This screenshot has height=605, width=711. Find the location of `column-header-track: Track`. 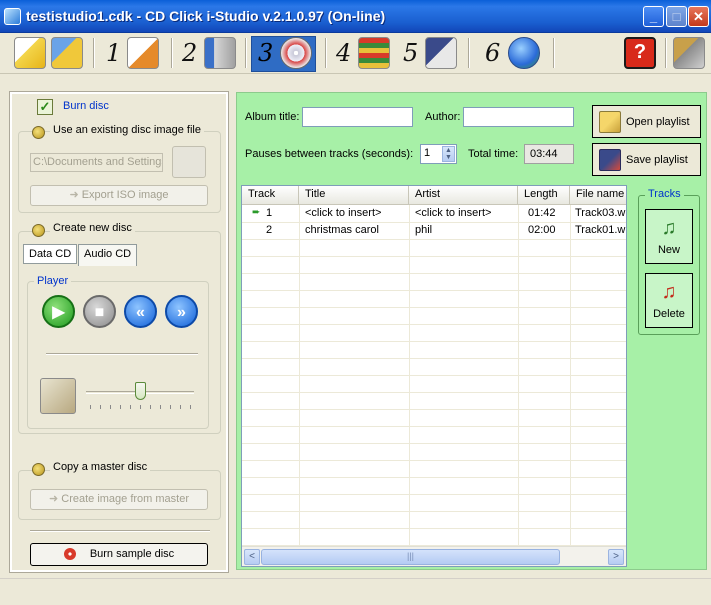

column-header-track: Track is located at coordinates (270, 195).